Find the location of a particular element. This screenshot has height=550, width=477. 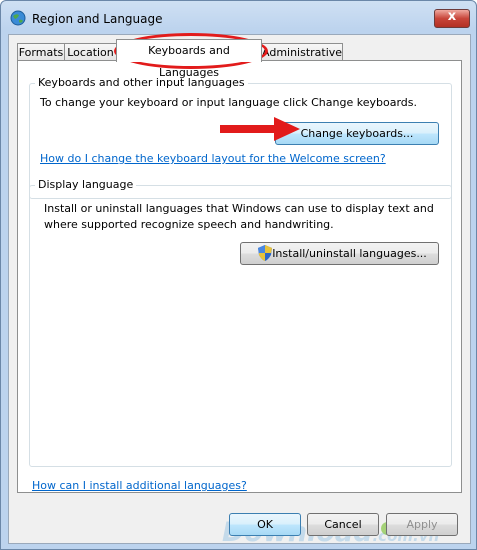

uac-shield-icon is located at coordinates (265, 253).